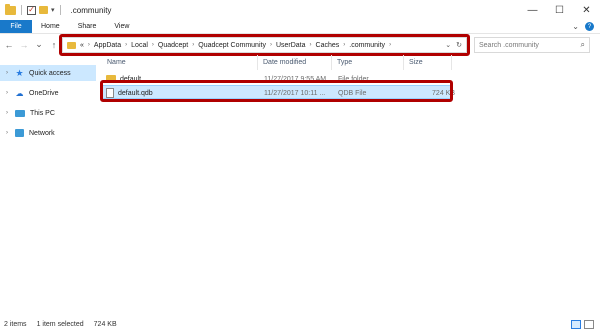  Describe the element at coordinates (532, 10) in the screenshot. I see `minimize-button: —` at that location.